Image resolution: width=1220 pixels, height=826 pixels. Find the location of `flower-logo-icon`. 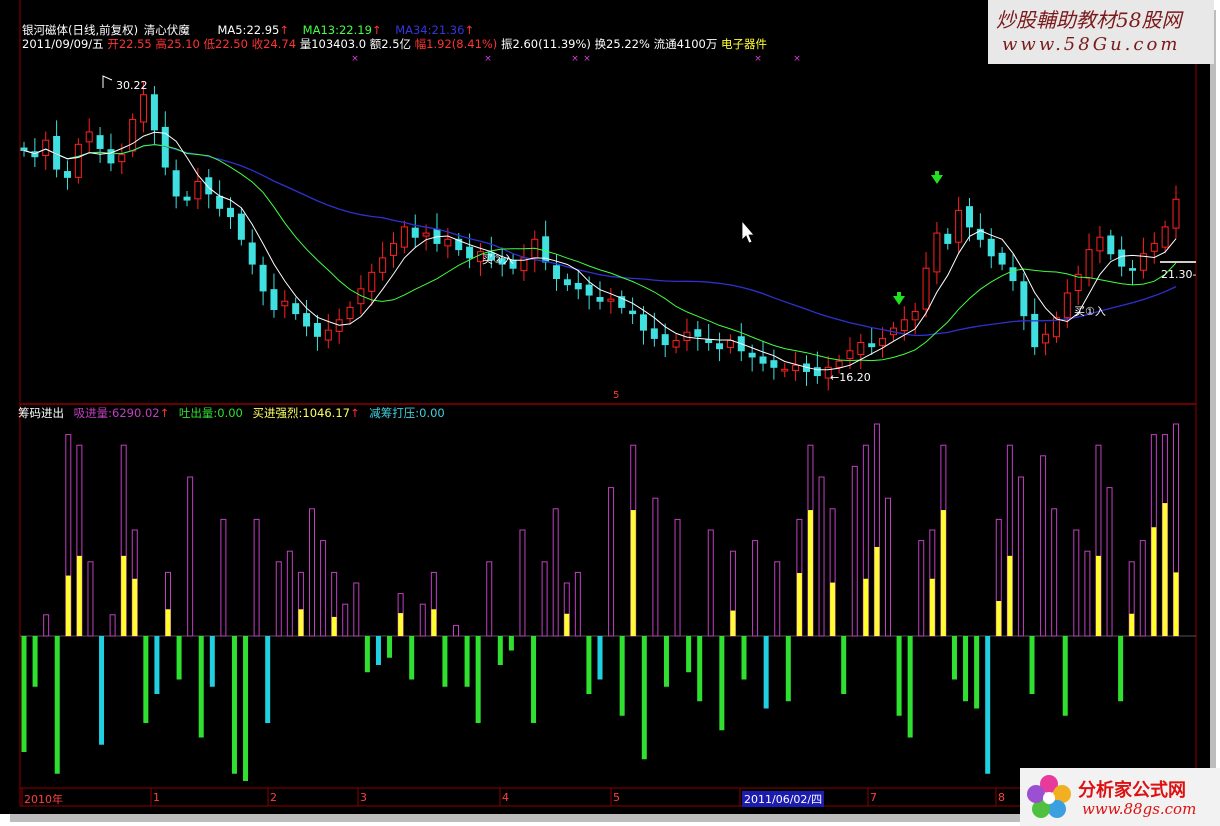

flower-logo-icon is located at coordinates (1049, 796).